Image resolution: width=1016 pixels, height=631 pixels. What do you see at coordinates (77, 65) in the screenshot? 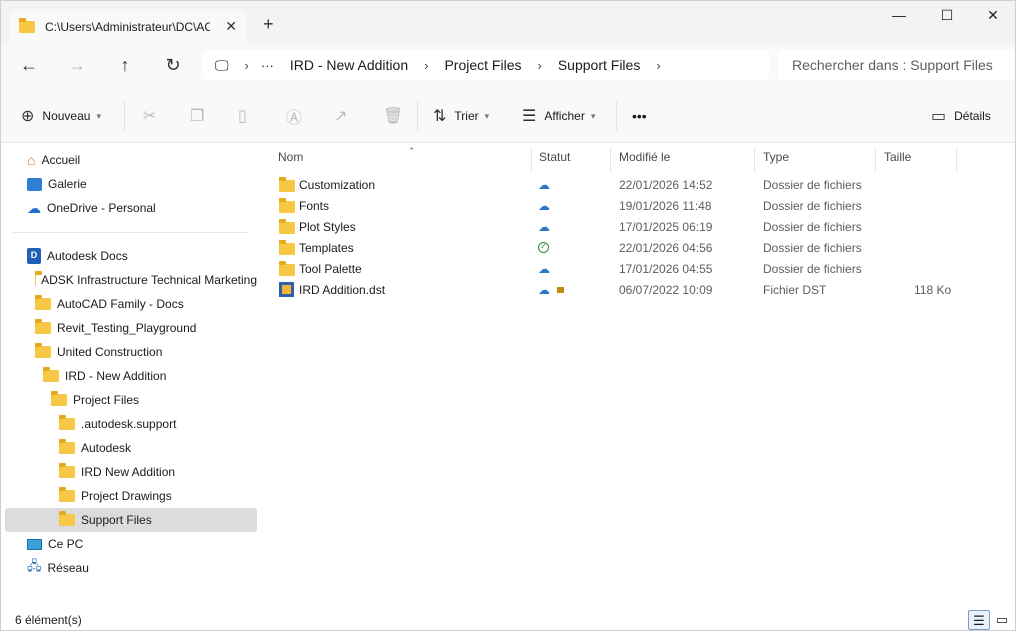
I see `forward-button: →` at bounding box center [77, 65].